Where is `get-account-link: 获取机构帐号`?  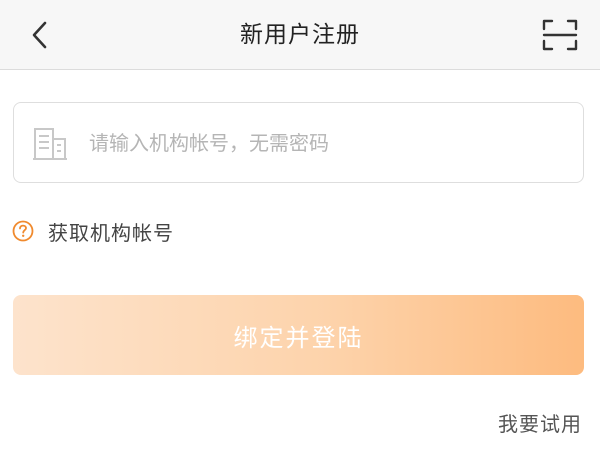
get-account-link: 获取机构帐号 is located at coordinates (93, 231).